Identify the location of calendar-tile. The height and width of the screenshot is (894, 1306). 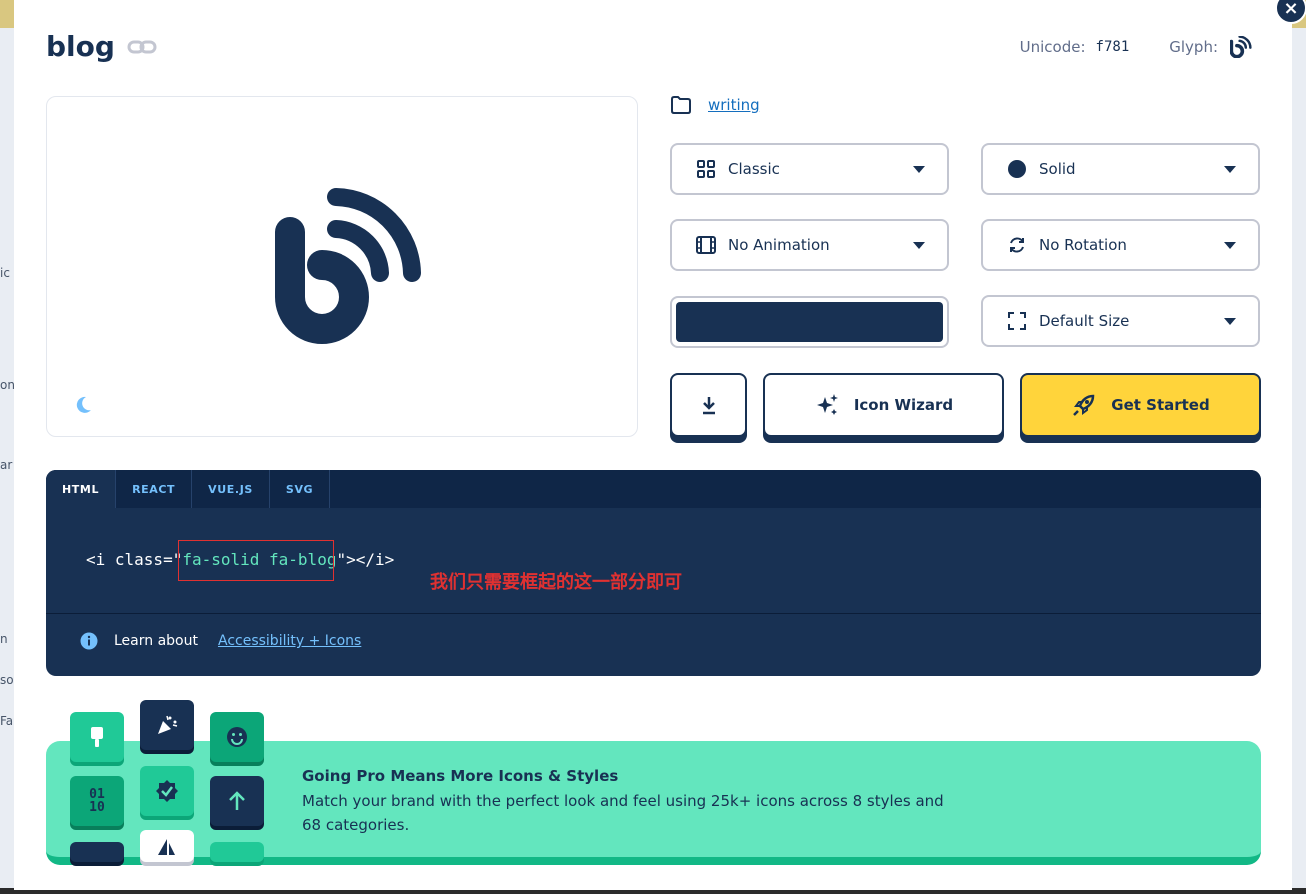
(237, 852).